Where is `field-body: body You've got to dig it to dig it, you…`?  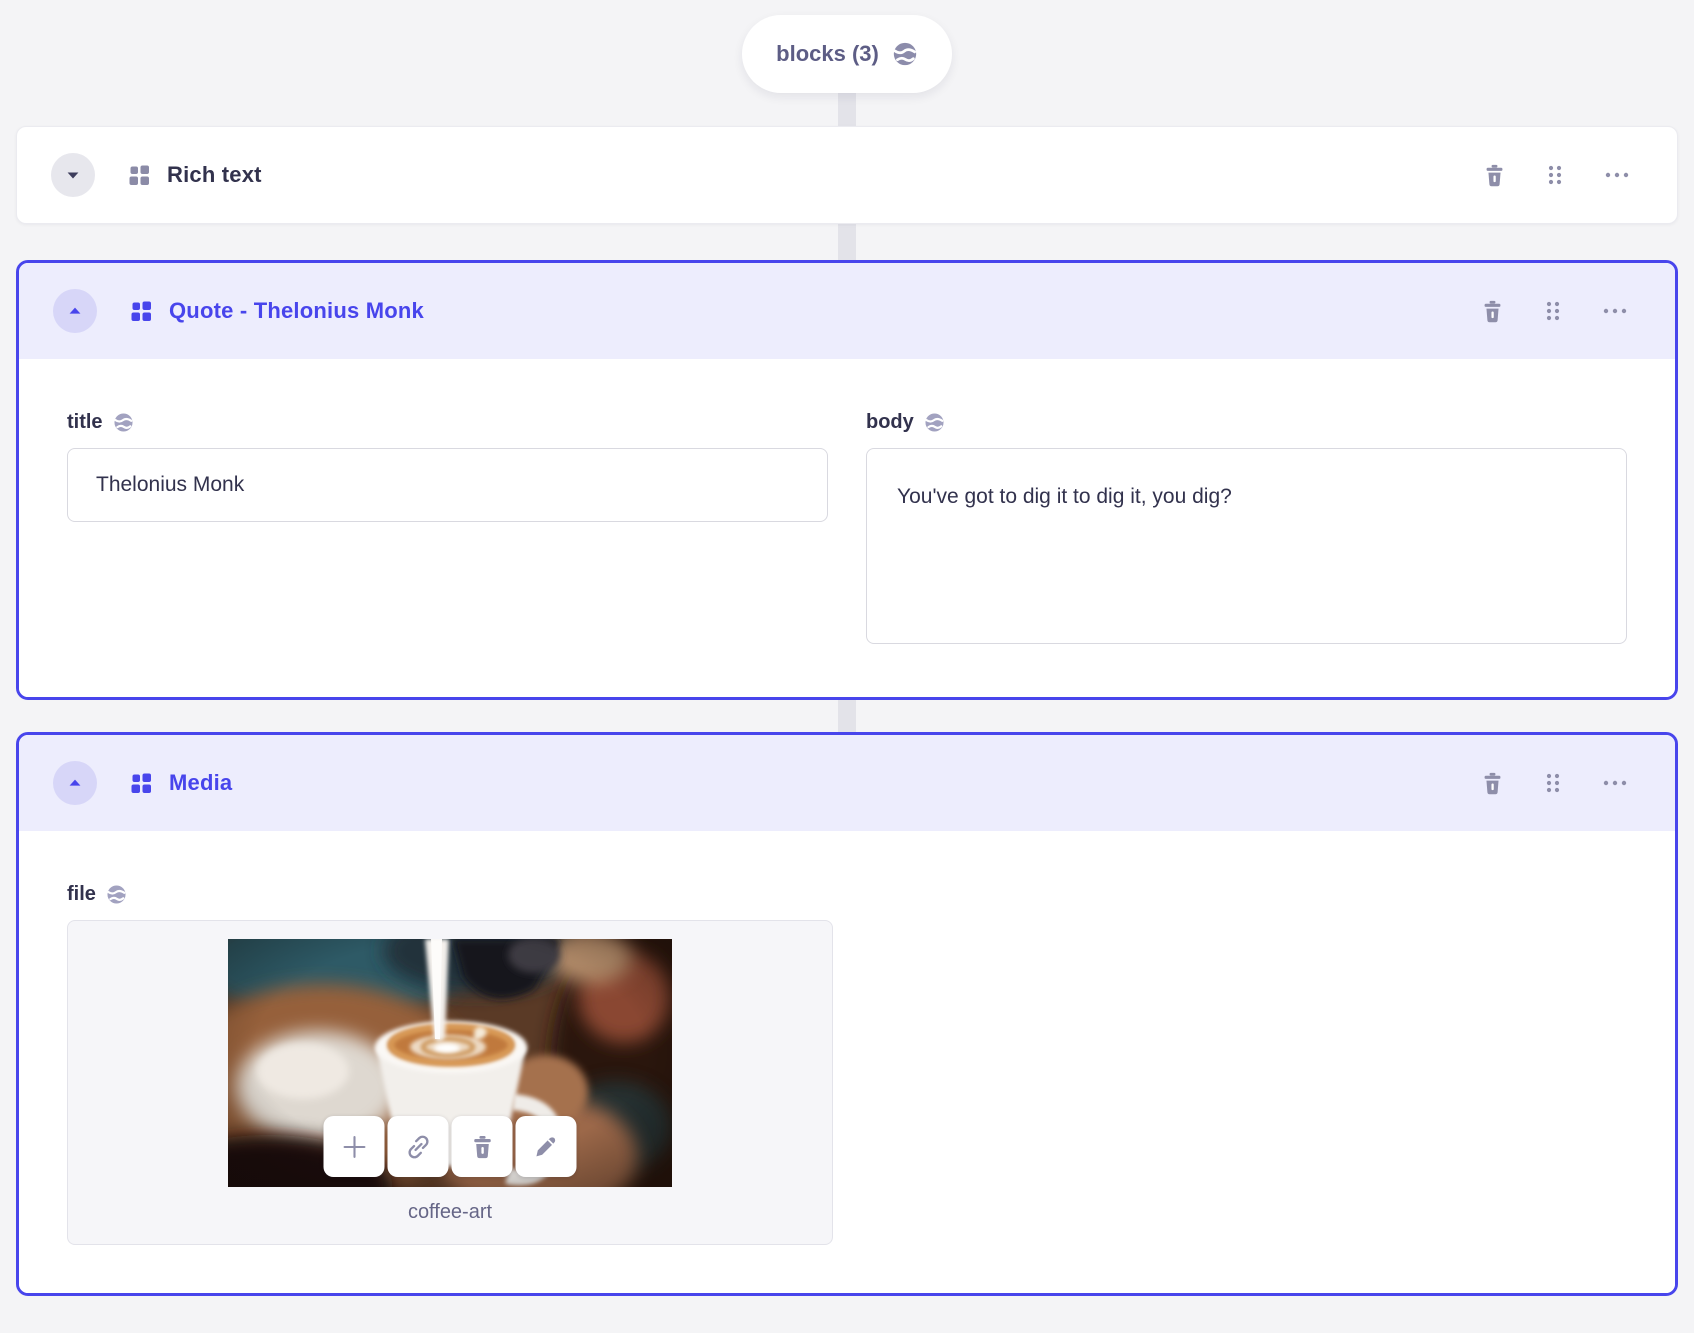
field-body: body You've got to dig it to dig it, you… is located at coordinates (1246, 530).